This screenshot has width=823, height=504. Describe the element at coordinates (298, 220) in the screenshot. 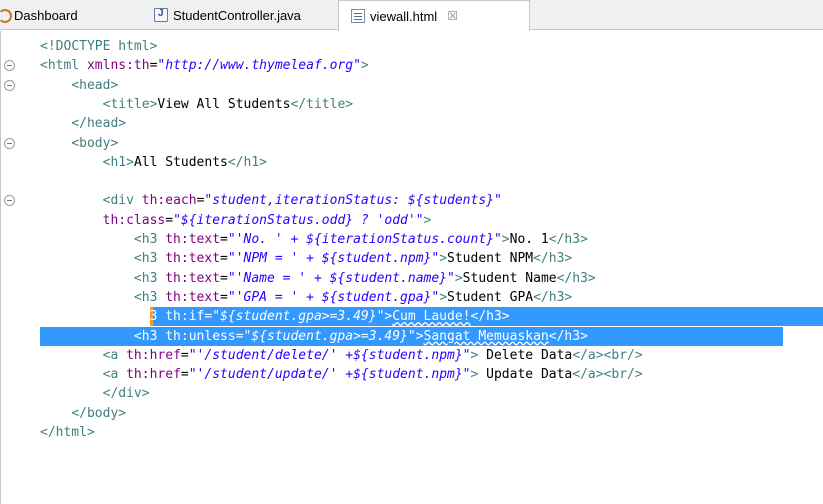

I see `code-token-str: "${iterationStatus.odd} ? 'odd'"` at that location.